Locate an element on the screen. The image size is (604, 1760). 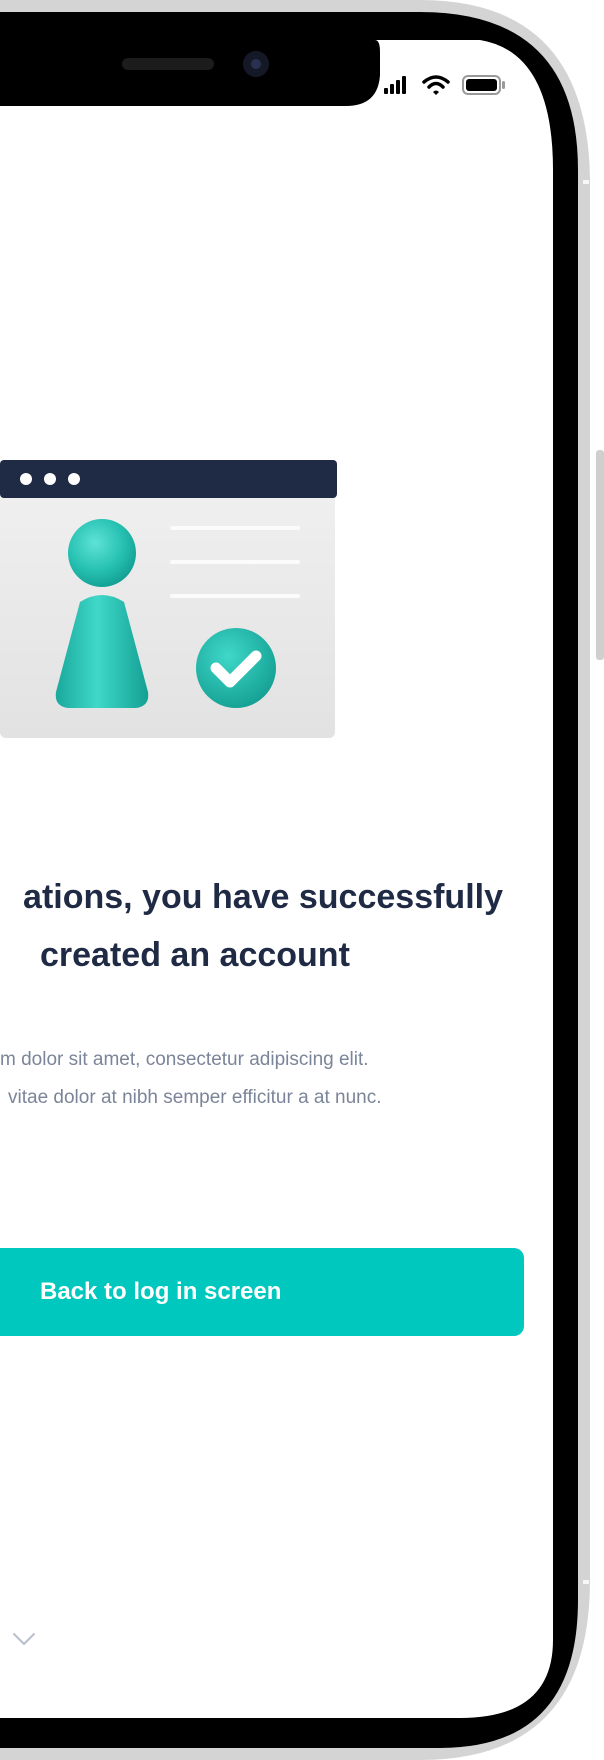
notch is located at coordinates (190, 73).